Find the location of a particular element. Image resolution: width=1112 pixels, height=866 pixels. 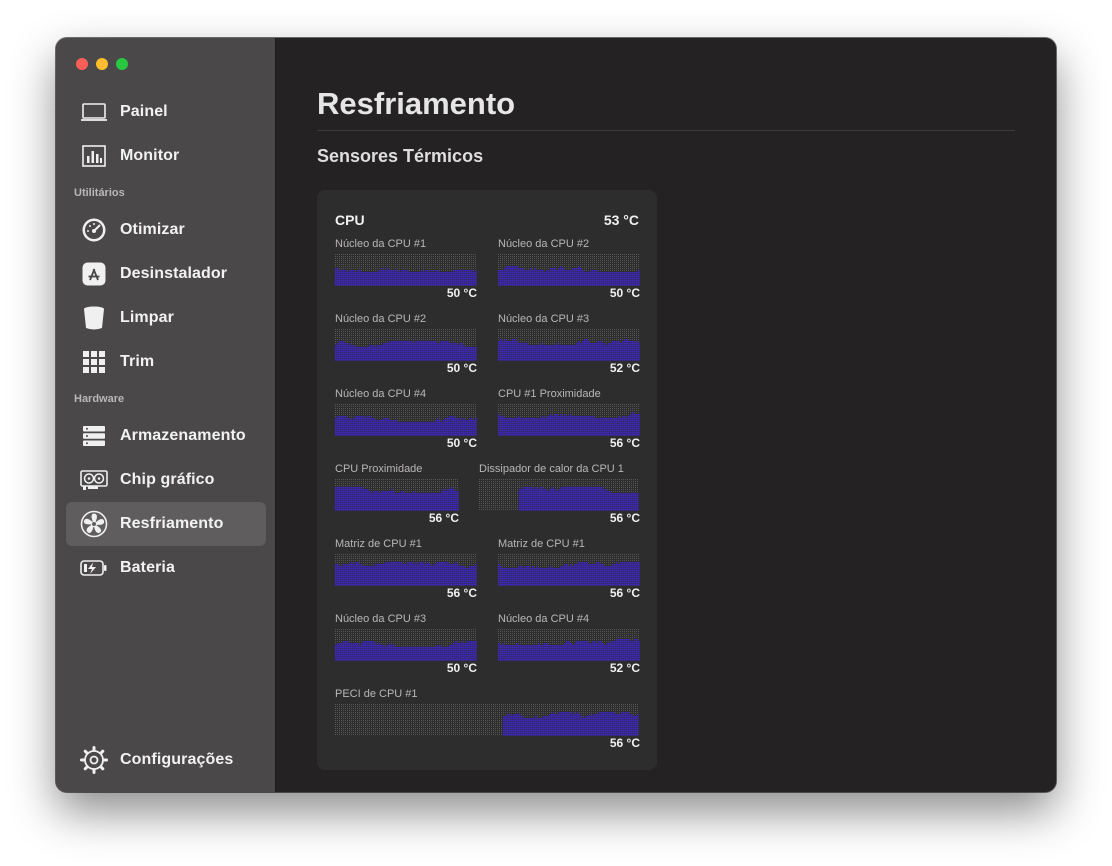

sidebar-item-painel: Painel is located at coordinates (166, 112).